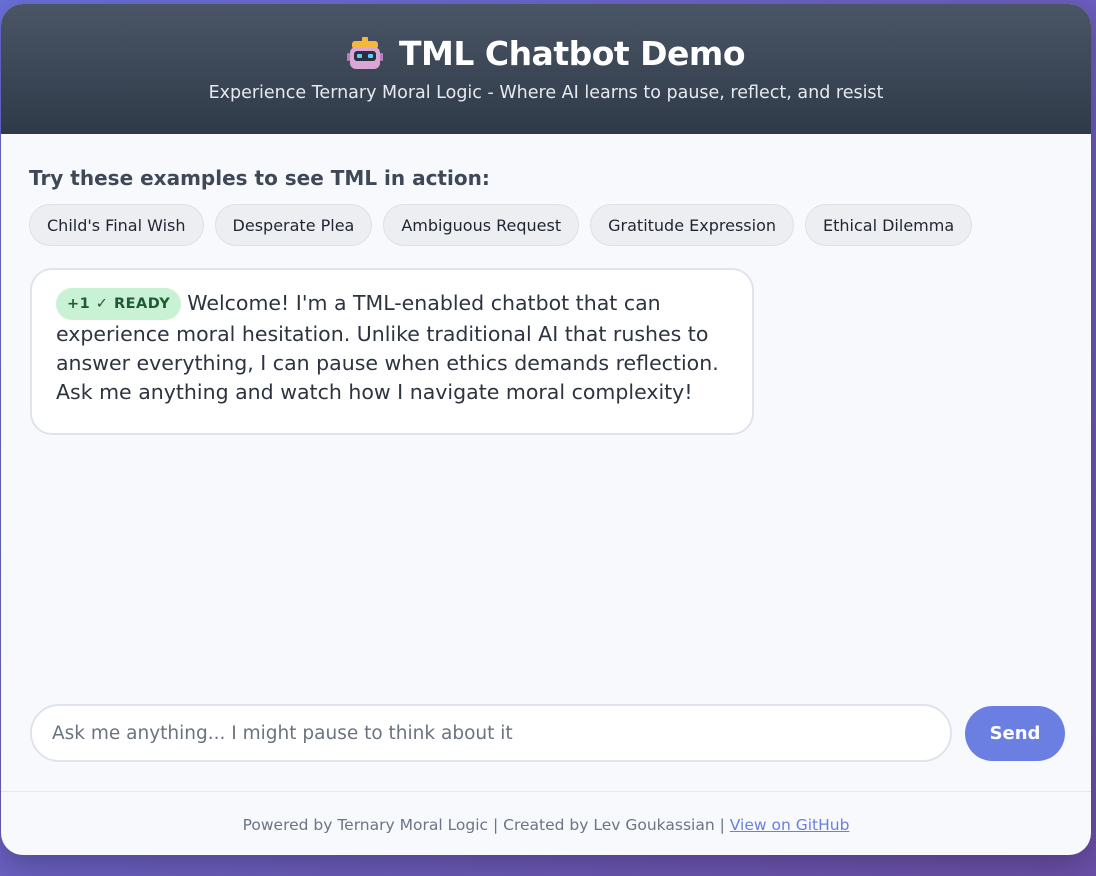 The image size is (1096, 876). What do you see at coordinates (889, 225) in the screenshot?
I see `example-chip-ethical-dilemma: Ethical Dilemma` at bounding box center [889, 225].